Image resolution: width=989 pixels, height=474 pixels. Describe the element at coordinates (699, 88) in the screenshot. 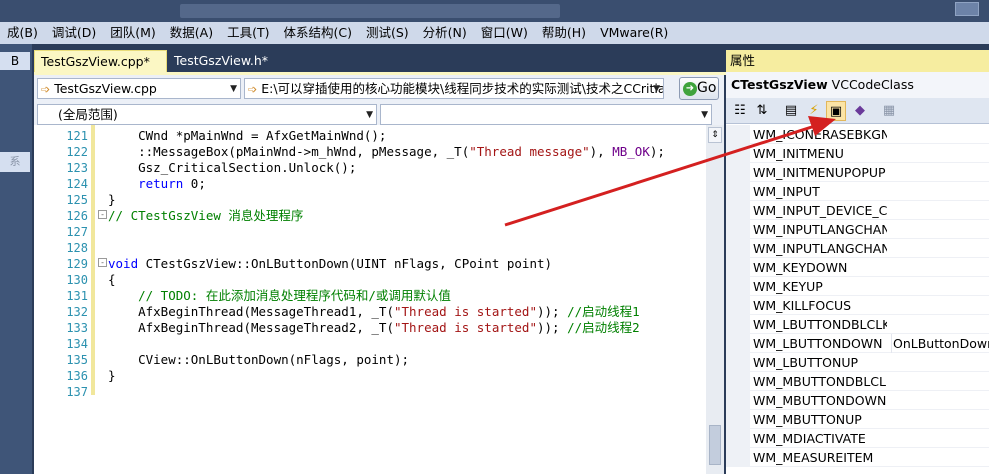

I see `go-button: ➜ Go` at that location.